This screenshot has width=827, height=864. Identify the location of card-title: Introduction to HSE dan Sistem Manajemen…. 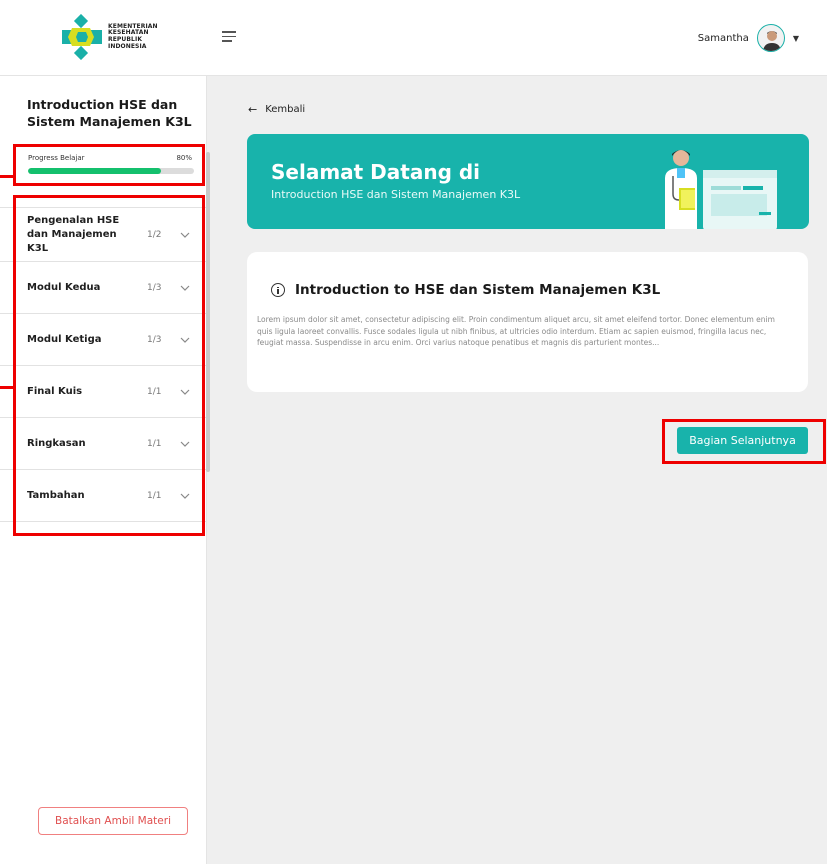
(478, 290).